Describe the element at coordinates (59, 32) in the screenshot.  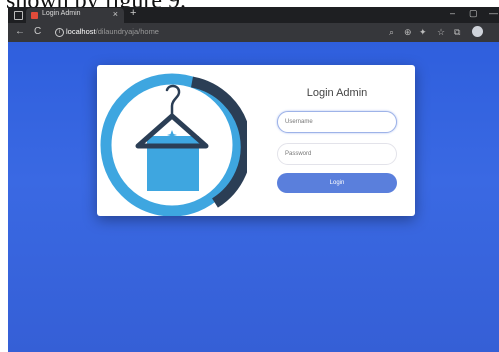
I see `info-icon: i` at that location.